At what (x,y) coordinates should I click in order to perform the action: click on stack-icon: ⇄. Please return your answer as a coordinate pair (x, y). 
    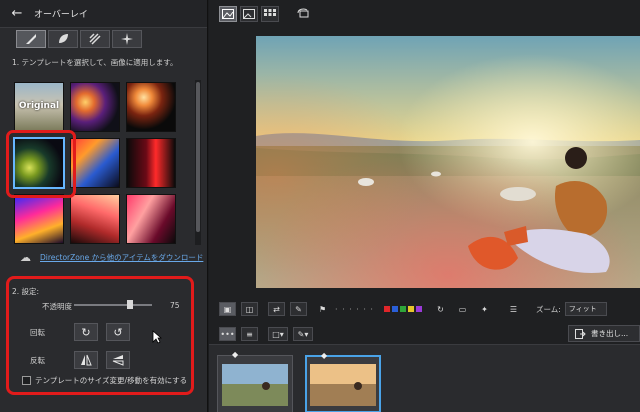
    Looking at the image, I should click on (276, 309).